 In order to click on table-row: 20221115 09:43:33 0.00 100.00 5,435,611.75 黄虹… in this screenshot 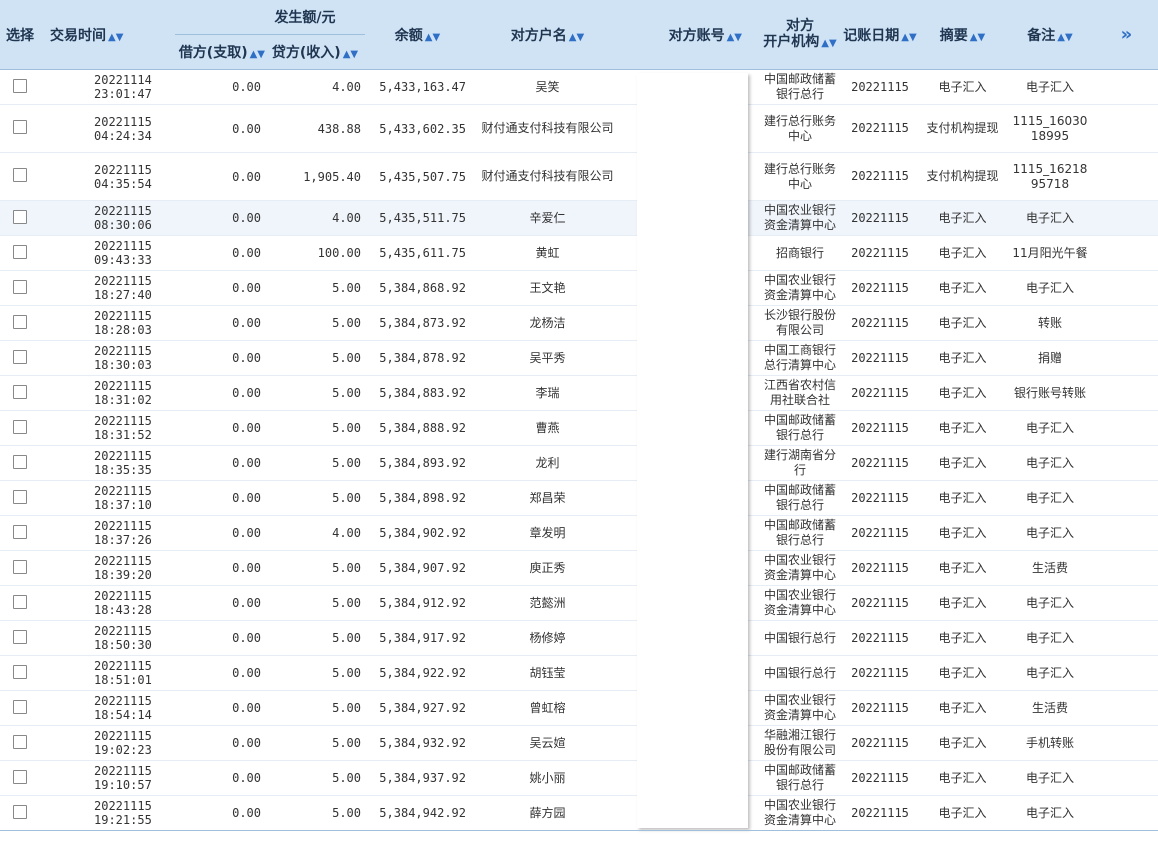, I will do `click(579, 253)`.